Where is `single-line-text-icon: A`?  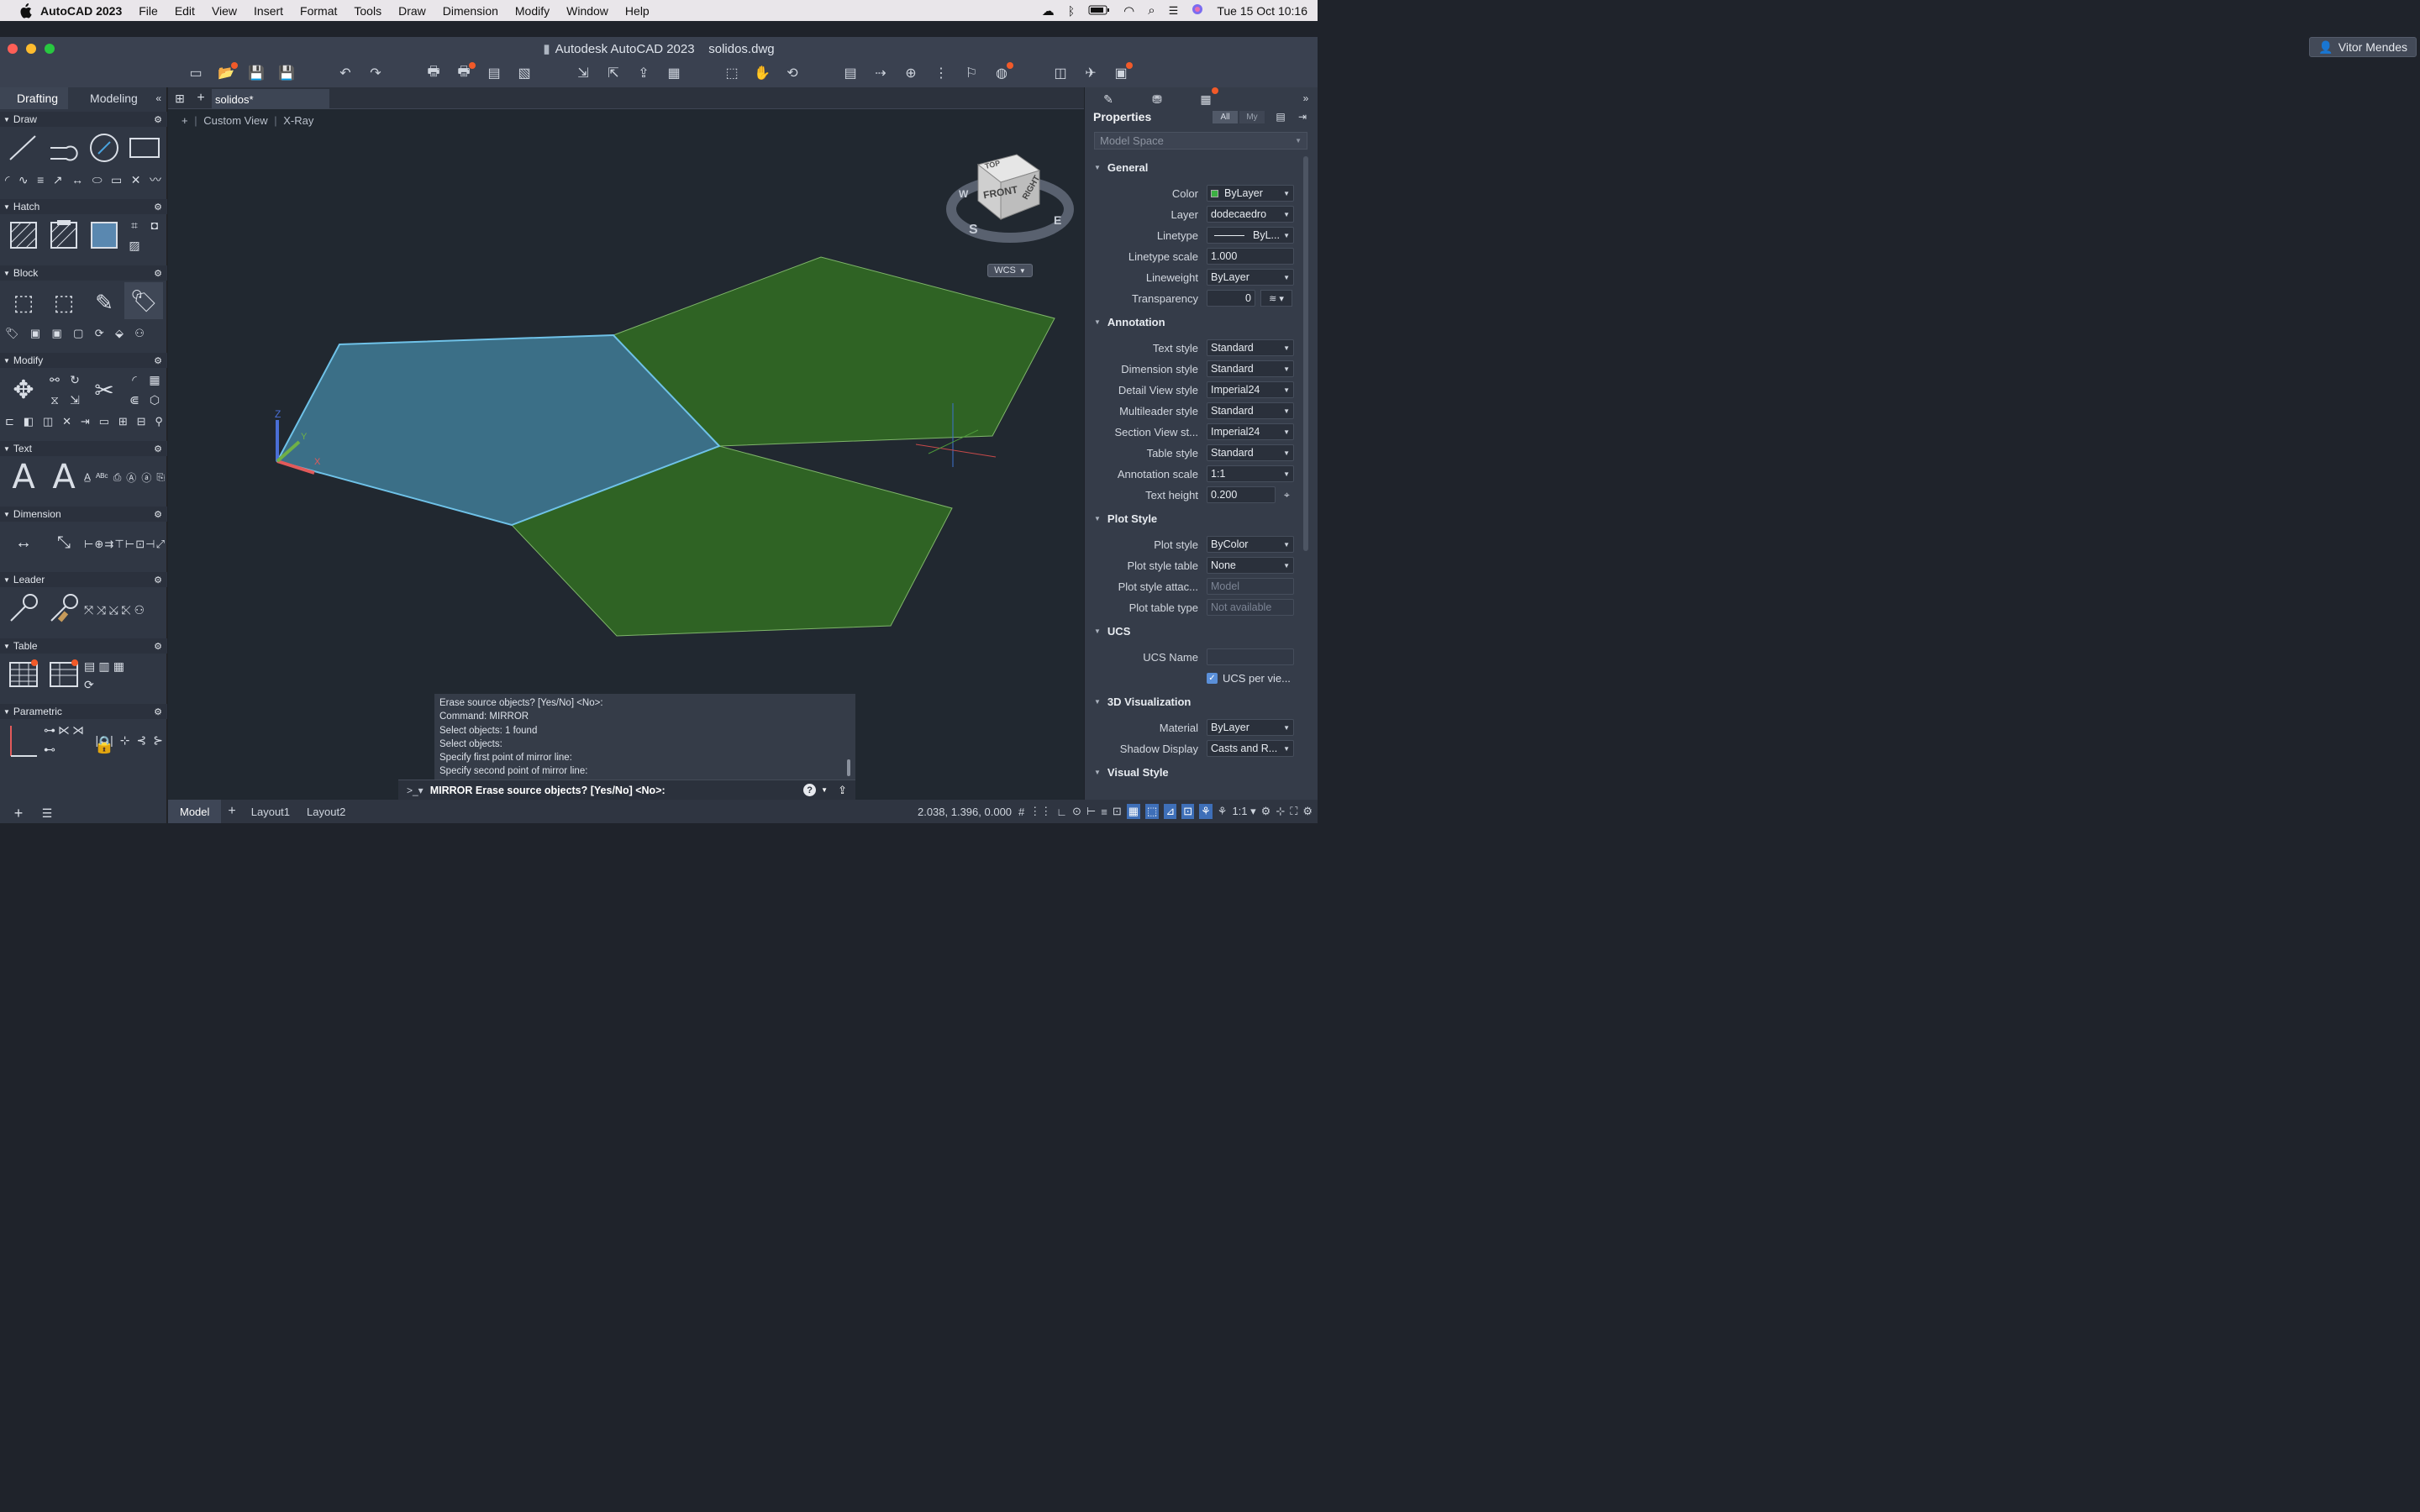
single-line-text-icon: A is located at coordinates (64, 477).